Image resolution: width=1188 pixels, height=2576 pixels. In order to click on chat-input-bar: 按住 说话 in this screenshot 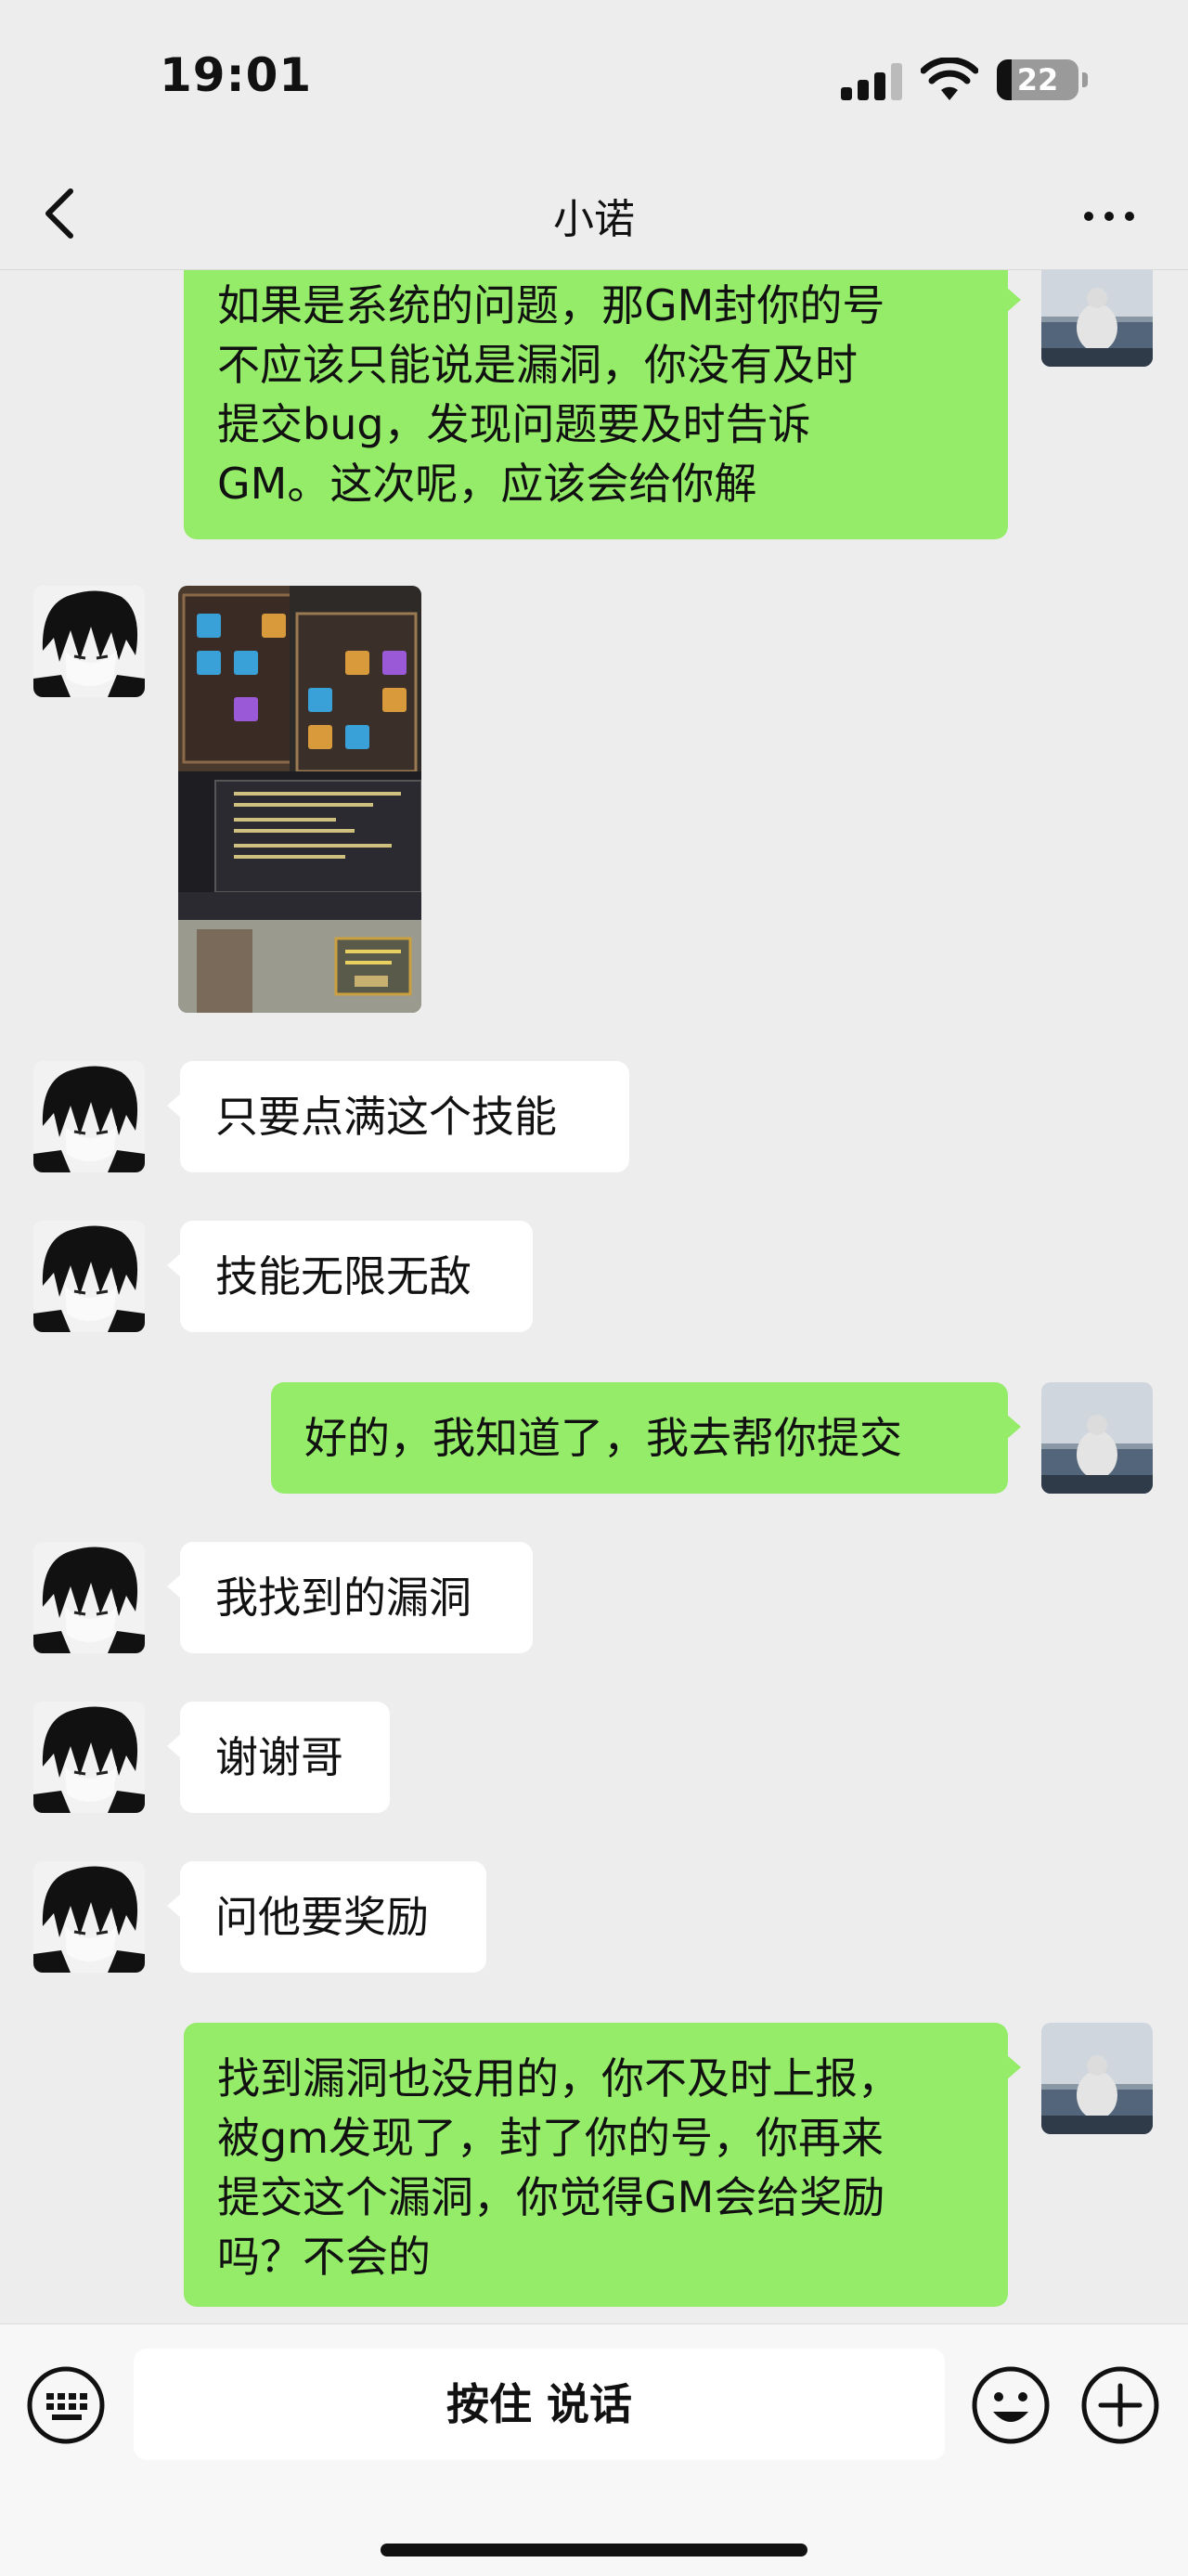, I will do `click(594, 2450)`.